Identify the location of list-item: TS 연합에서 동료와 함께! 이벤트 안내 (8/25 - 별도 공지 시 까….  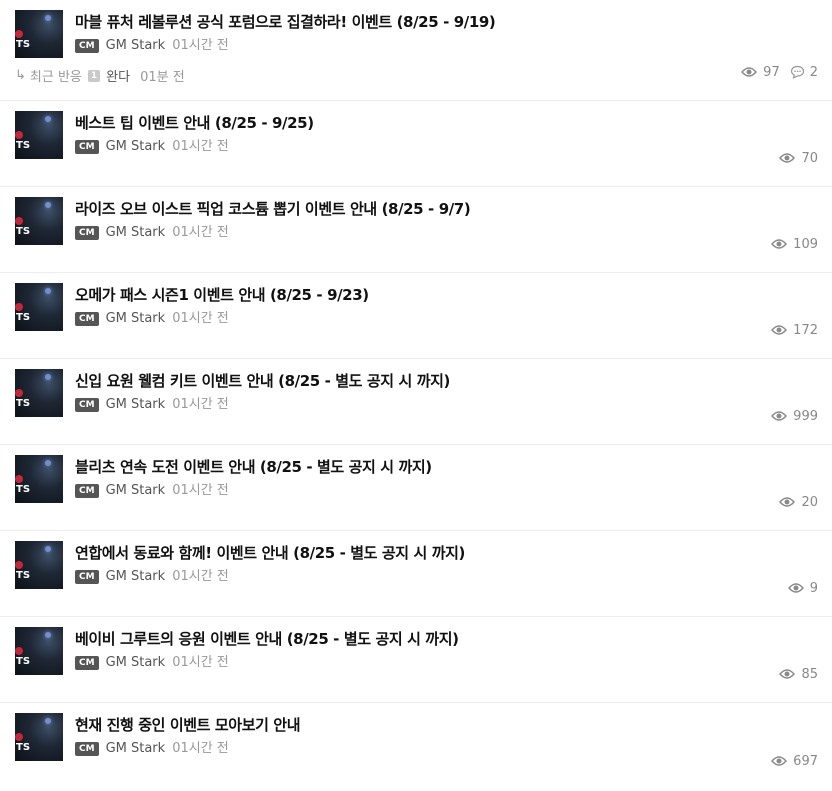
(416, 574).